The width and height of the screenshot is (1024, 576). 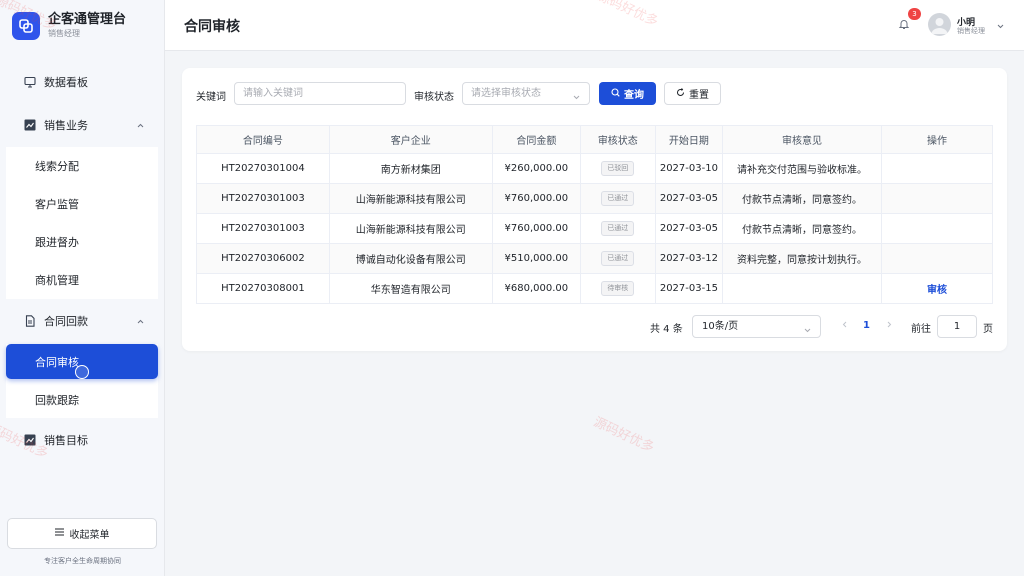 What do you see at coordinates (212, 27) in the screenshot?
I see `page-title: 合同审核` at bounding box center [212, 27].